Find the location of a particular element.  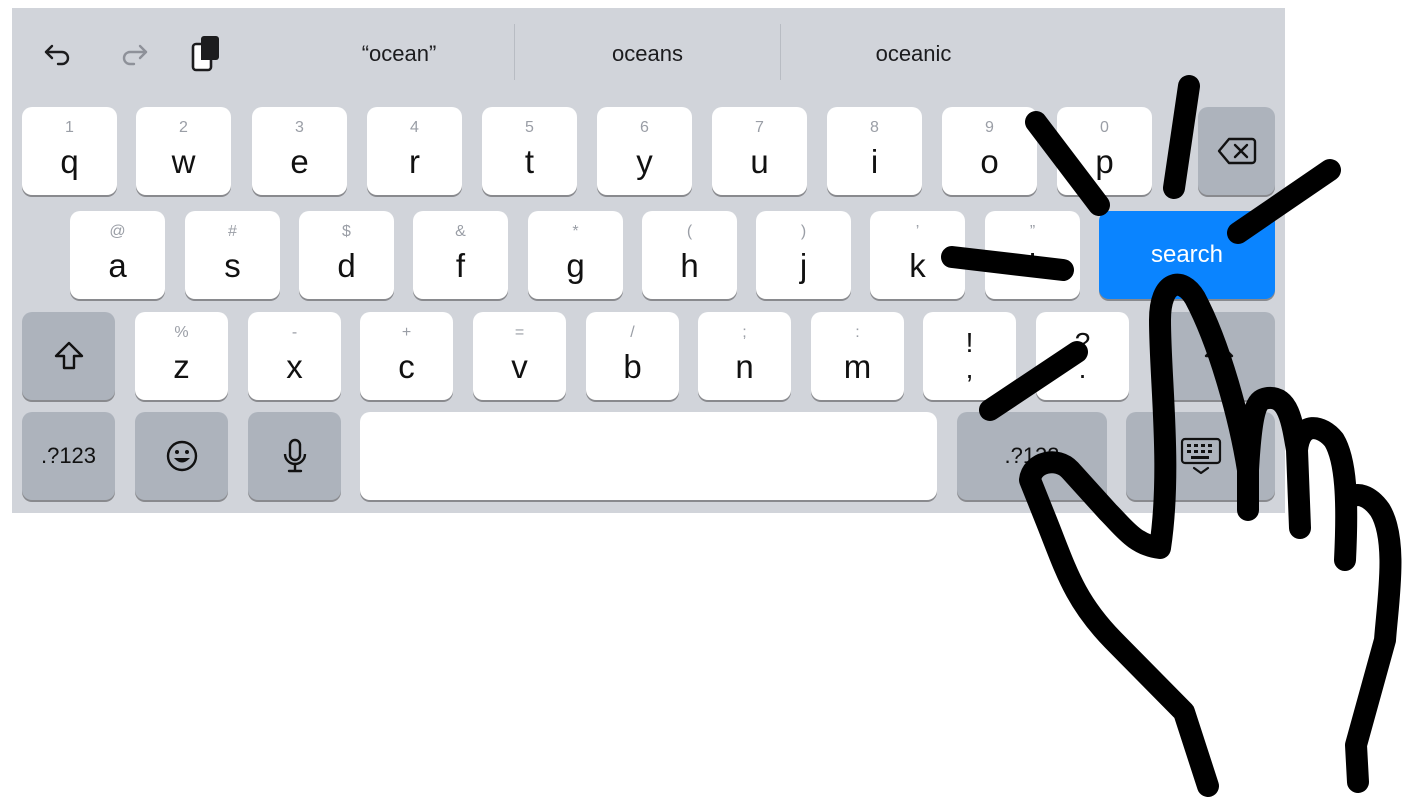

key-label: a is located at coordinates (117, 265).